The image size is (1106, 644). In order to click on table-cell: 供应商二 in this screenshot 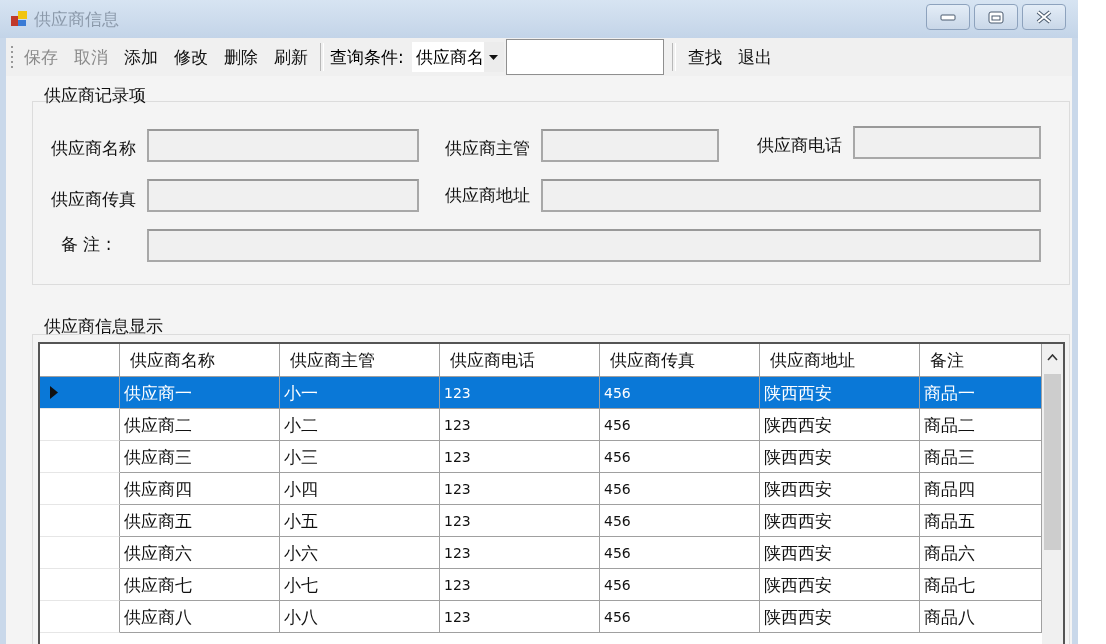, I will do `click(200, 425)`.